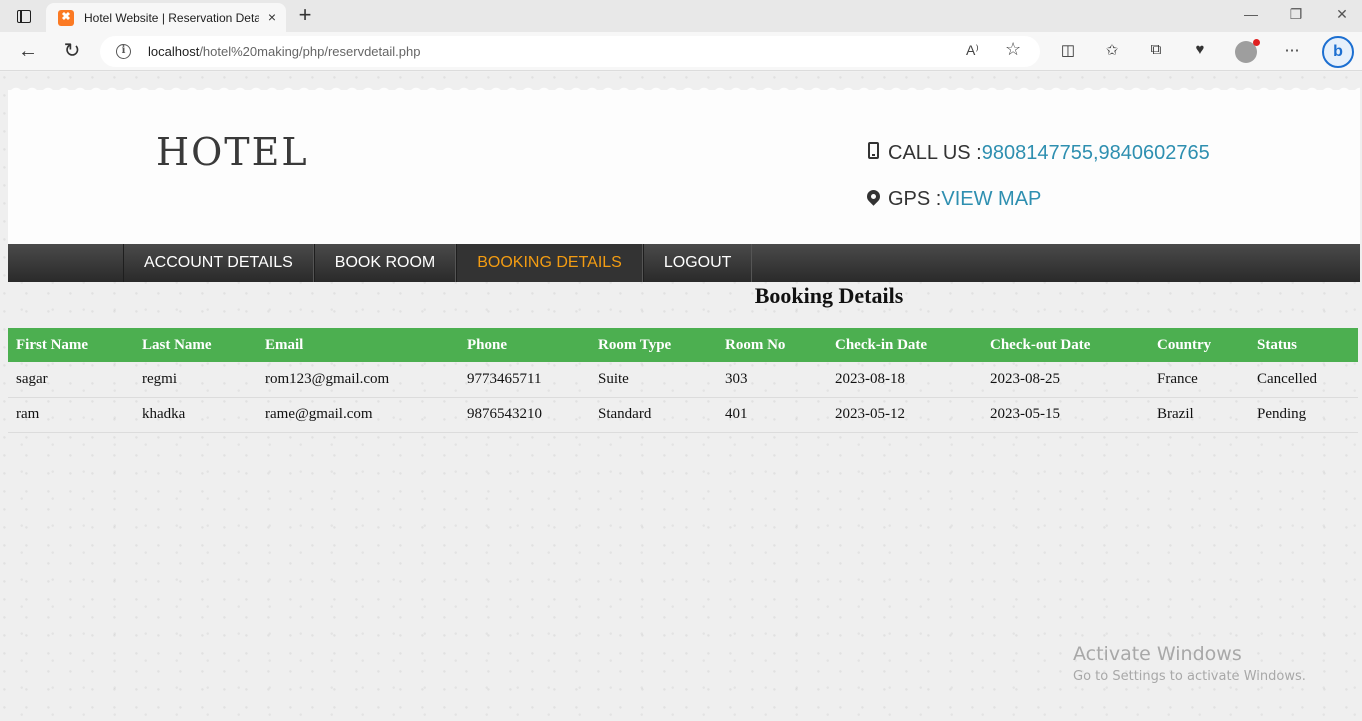 Image resolution: width=1362 pixels, height=721 pixels. Describe the element at coordinates (358, 345) in the screenshot. I see `column-header-email: Email` at that location.